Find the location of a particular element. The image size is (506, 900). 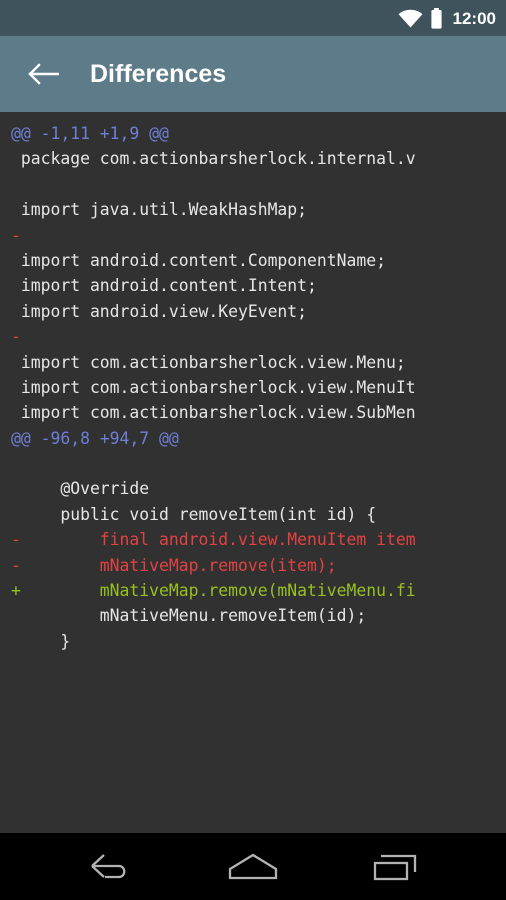

diff-line-ctx: import com.actionbarsherlock.view.SubMen is located at coordinates (213, 413).